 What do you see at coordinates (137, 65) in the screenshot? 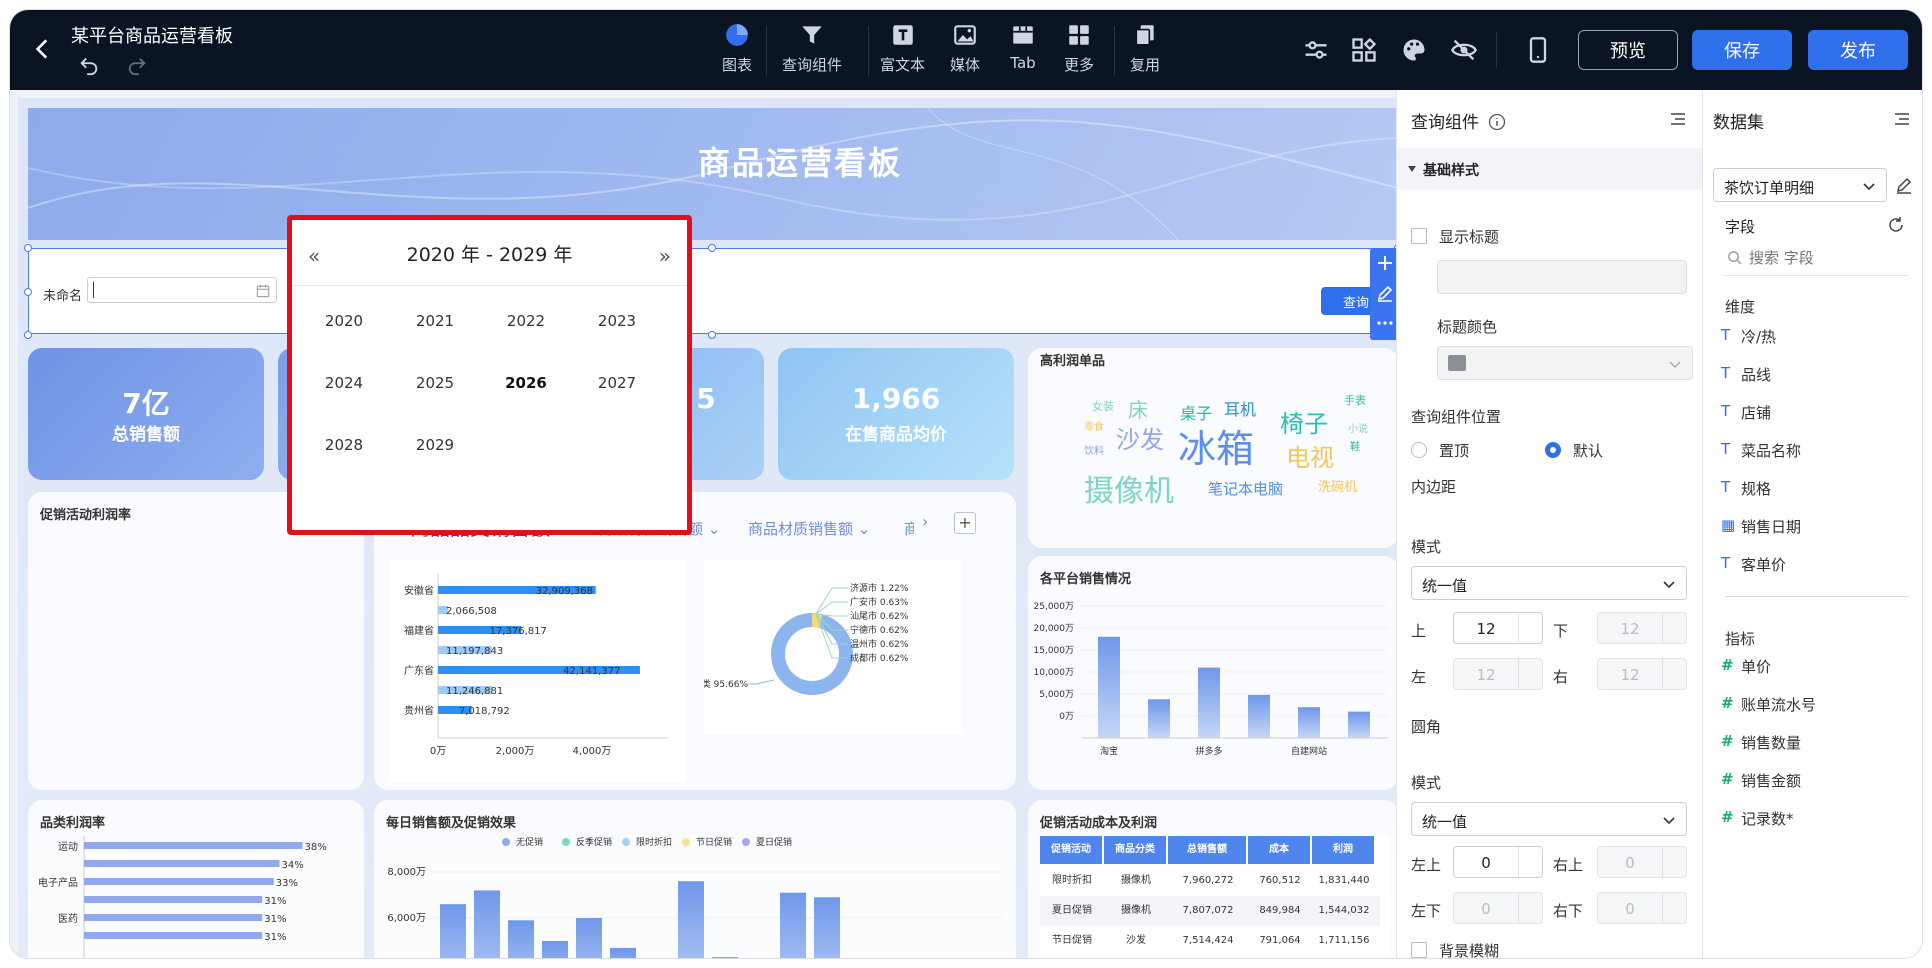
I see `redo-icon` at bounding box center [137, 65].